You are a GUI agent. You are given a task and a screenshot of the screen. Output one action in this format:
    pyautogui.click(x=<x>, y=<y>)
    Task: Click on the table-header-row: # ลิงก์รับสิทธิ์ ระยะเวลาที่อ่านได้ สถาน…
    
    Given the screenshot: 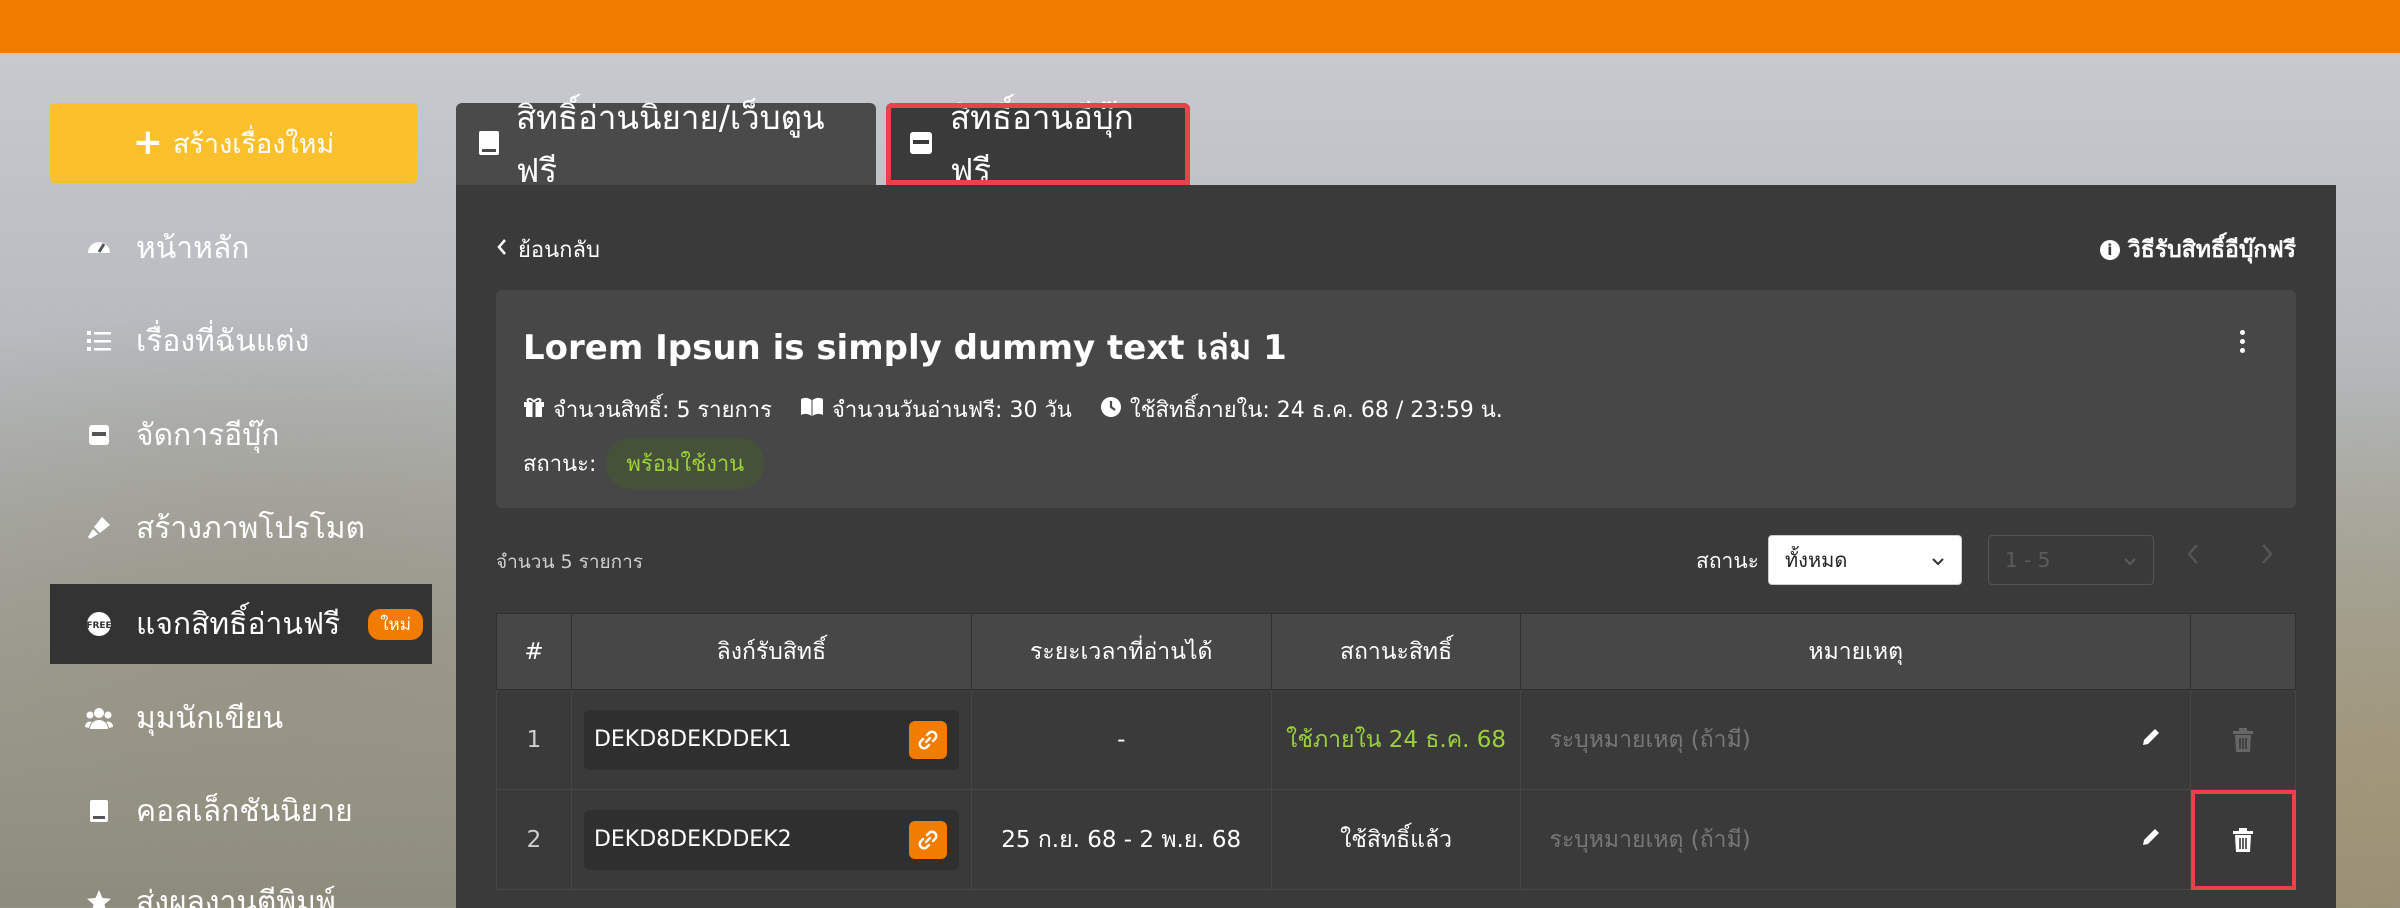 What is the action you would take?
    pyautogui.click(x=1396, y=651)
    